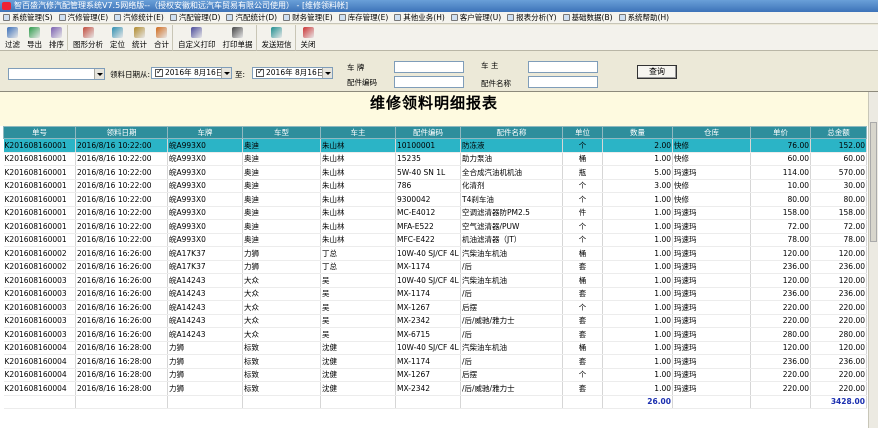  What do you see at coordinates (121, 132) in the screenshot?
I see `column-header: 领料日期` at bounding box center [121, 132].